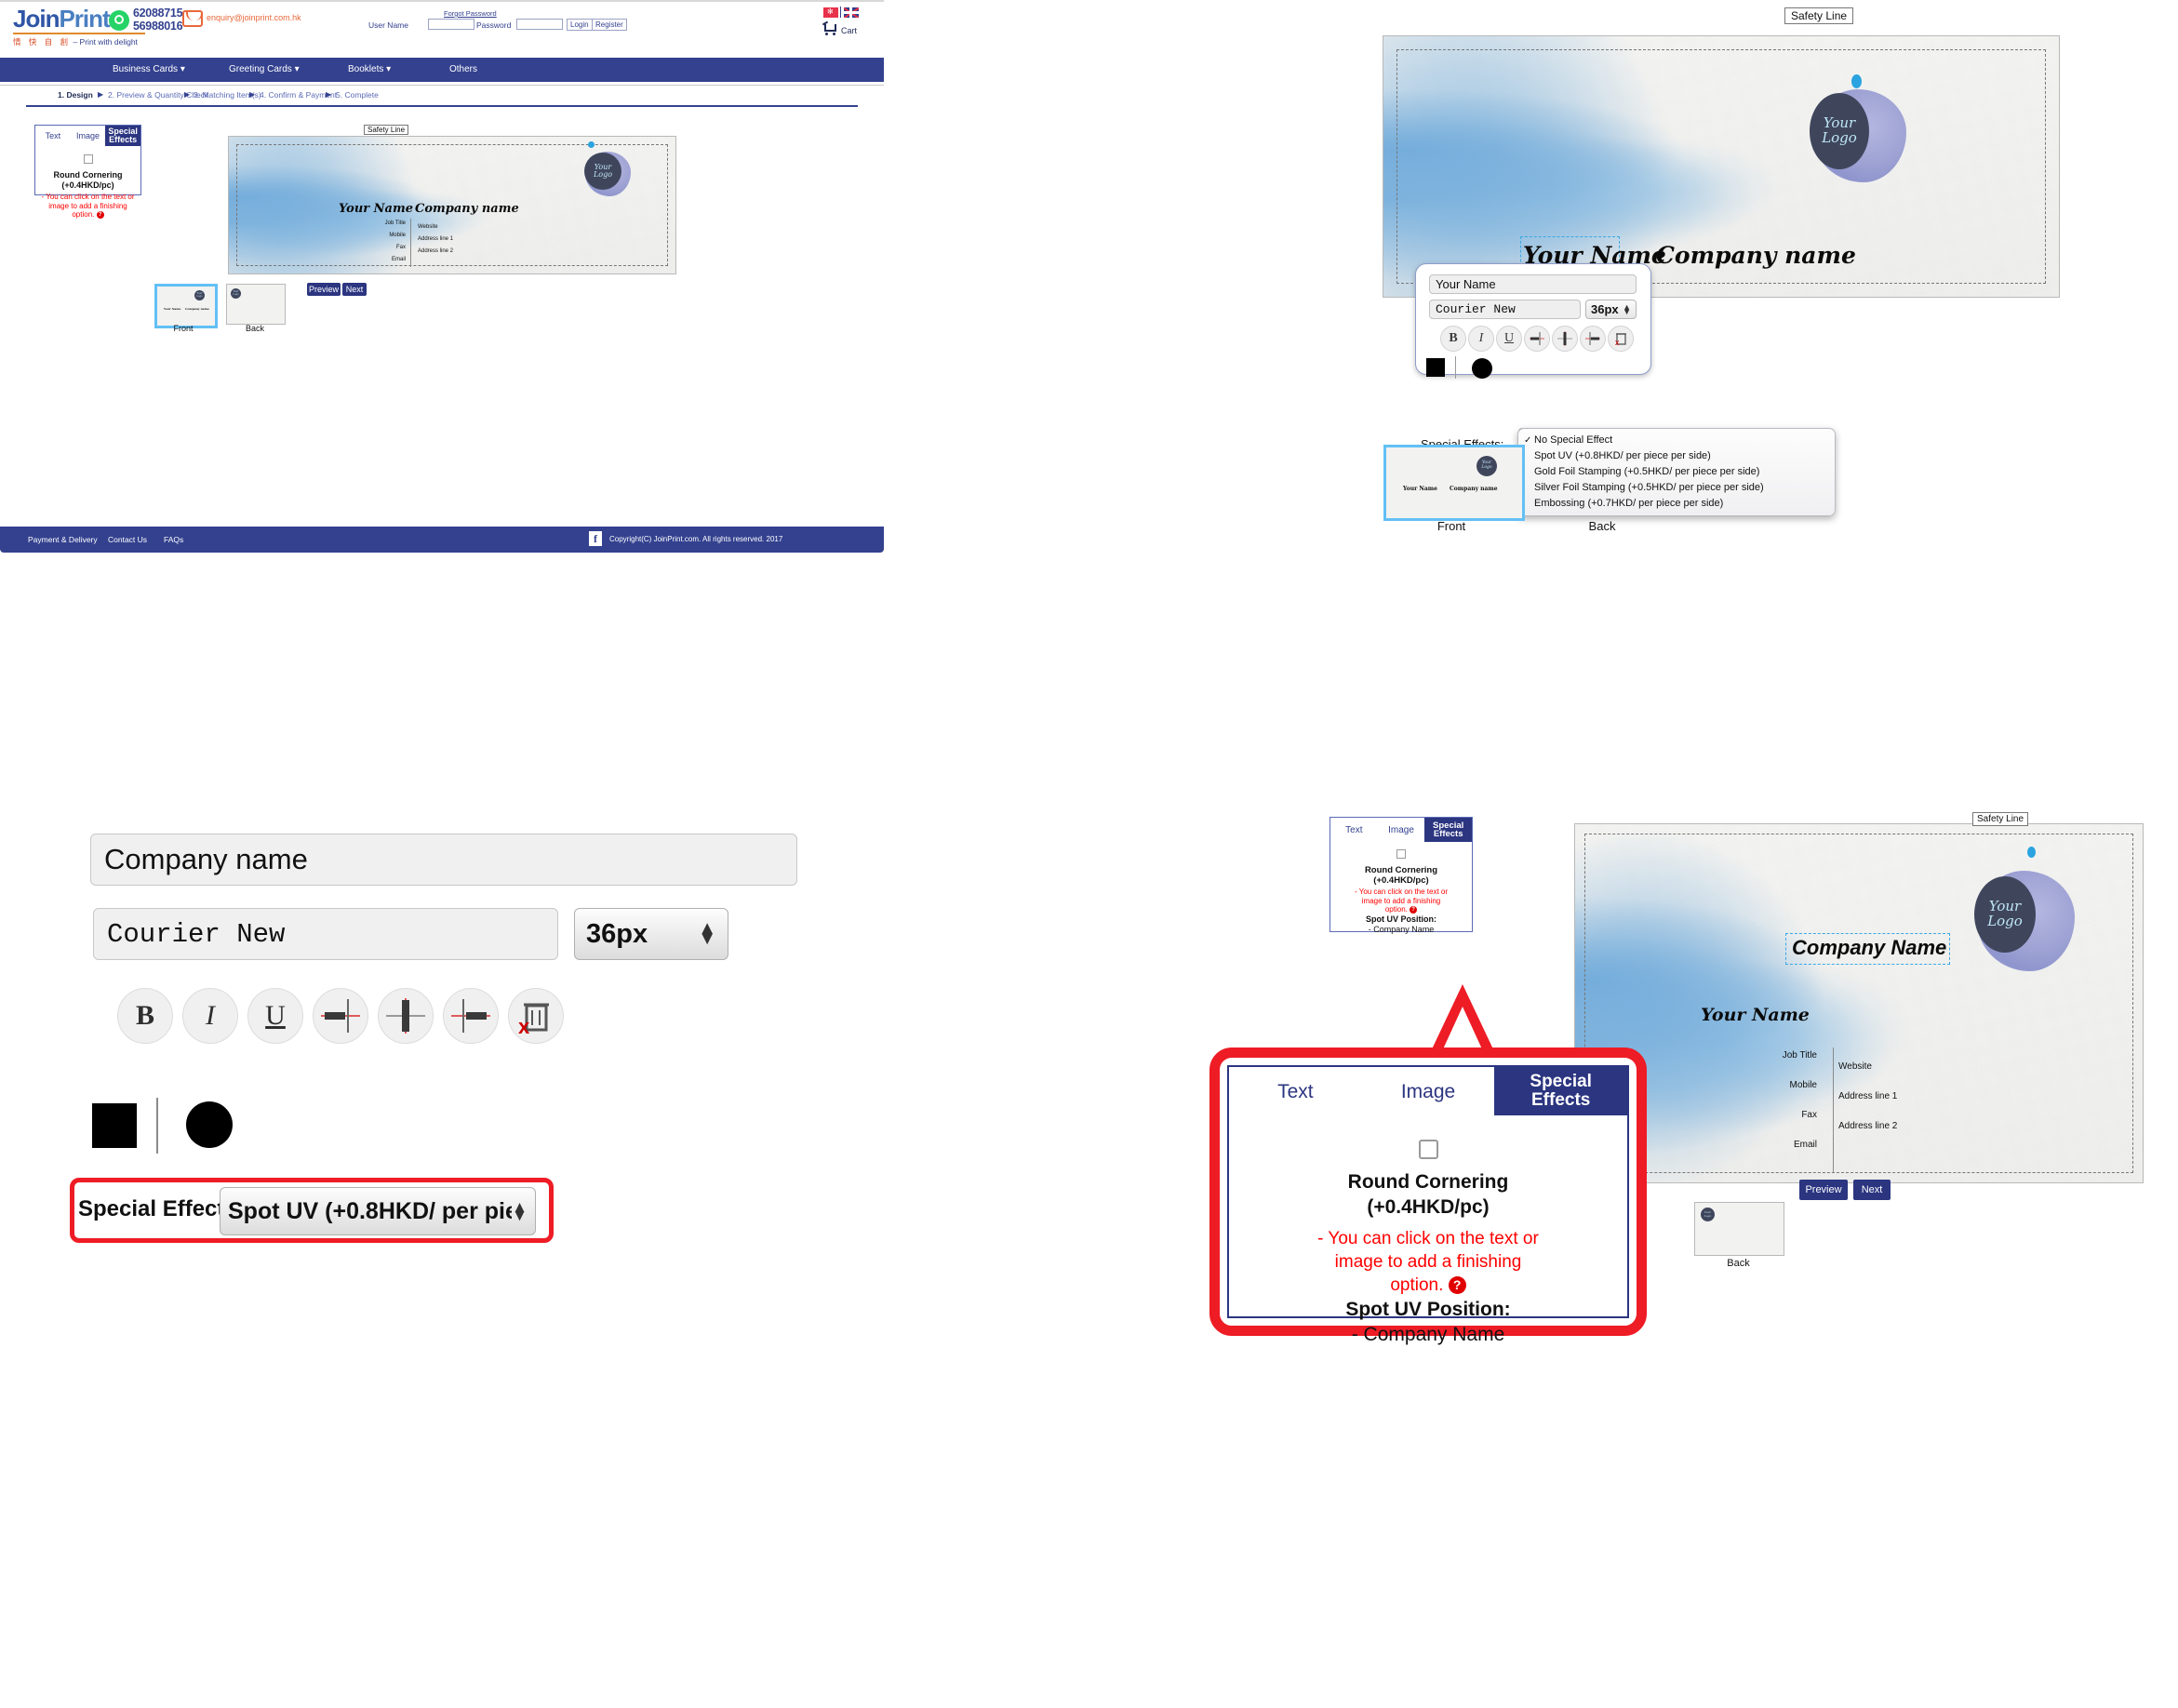 The image size is (2178, 1708). Describe the element at coordinates (1721, 166) in the screenshot. I see `zoom-card-canvas: Your Logo Your Name Company name` at that location.